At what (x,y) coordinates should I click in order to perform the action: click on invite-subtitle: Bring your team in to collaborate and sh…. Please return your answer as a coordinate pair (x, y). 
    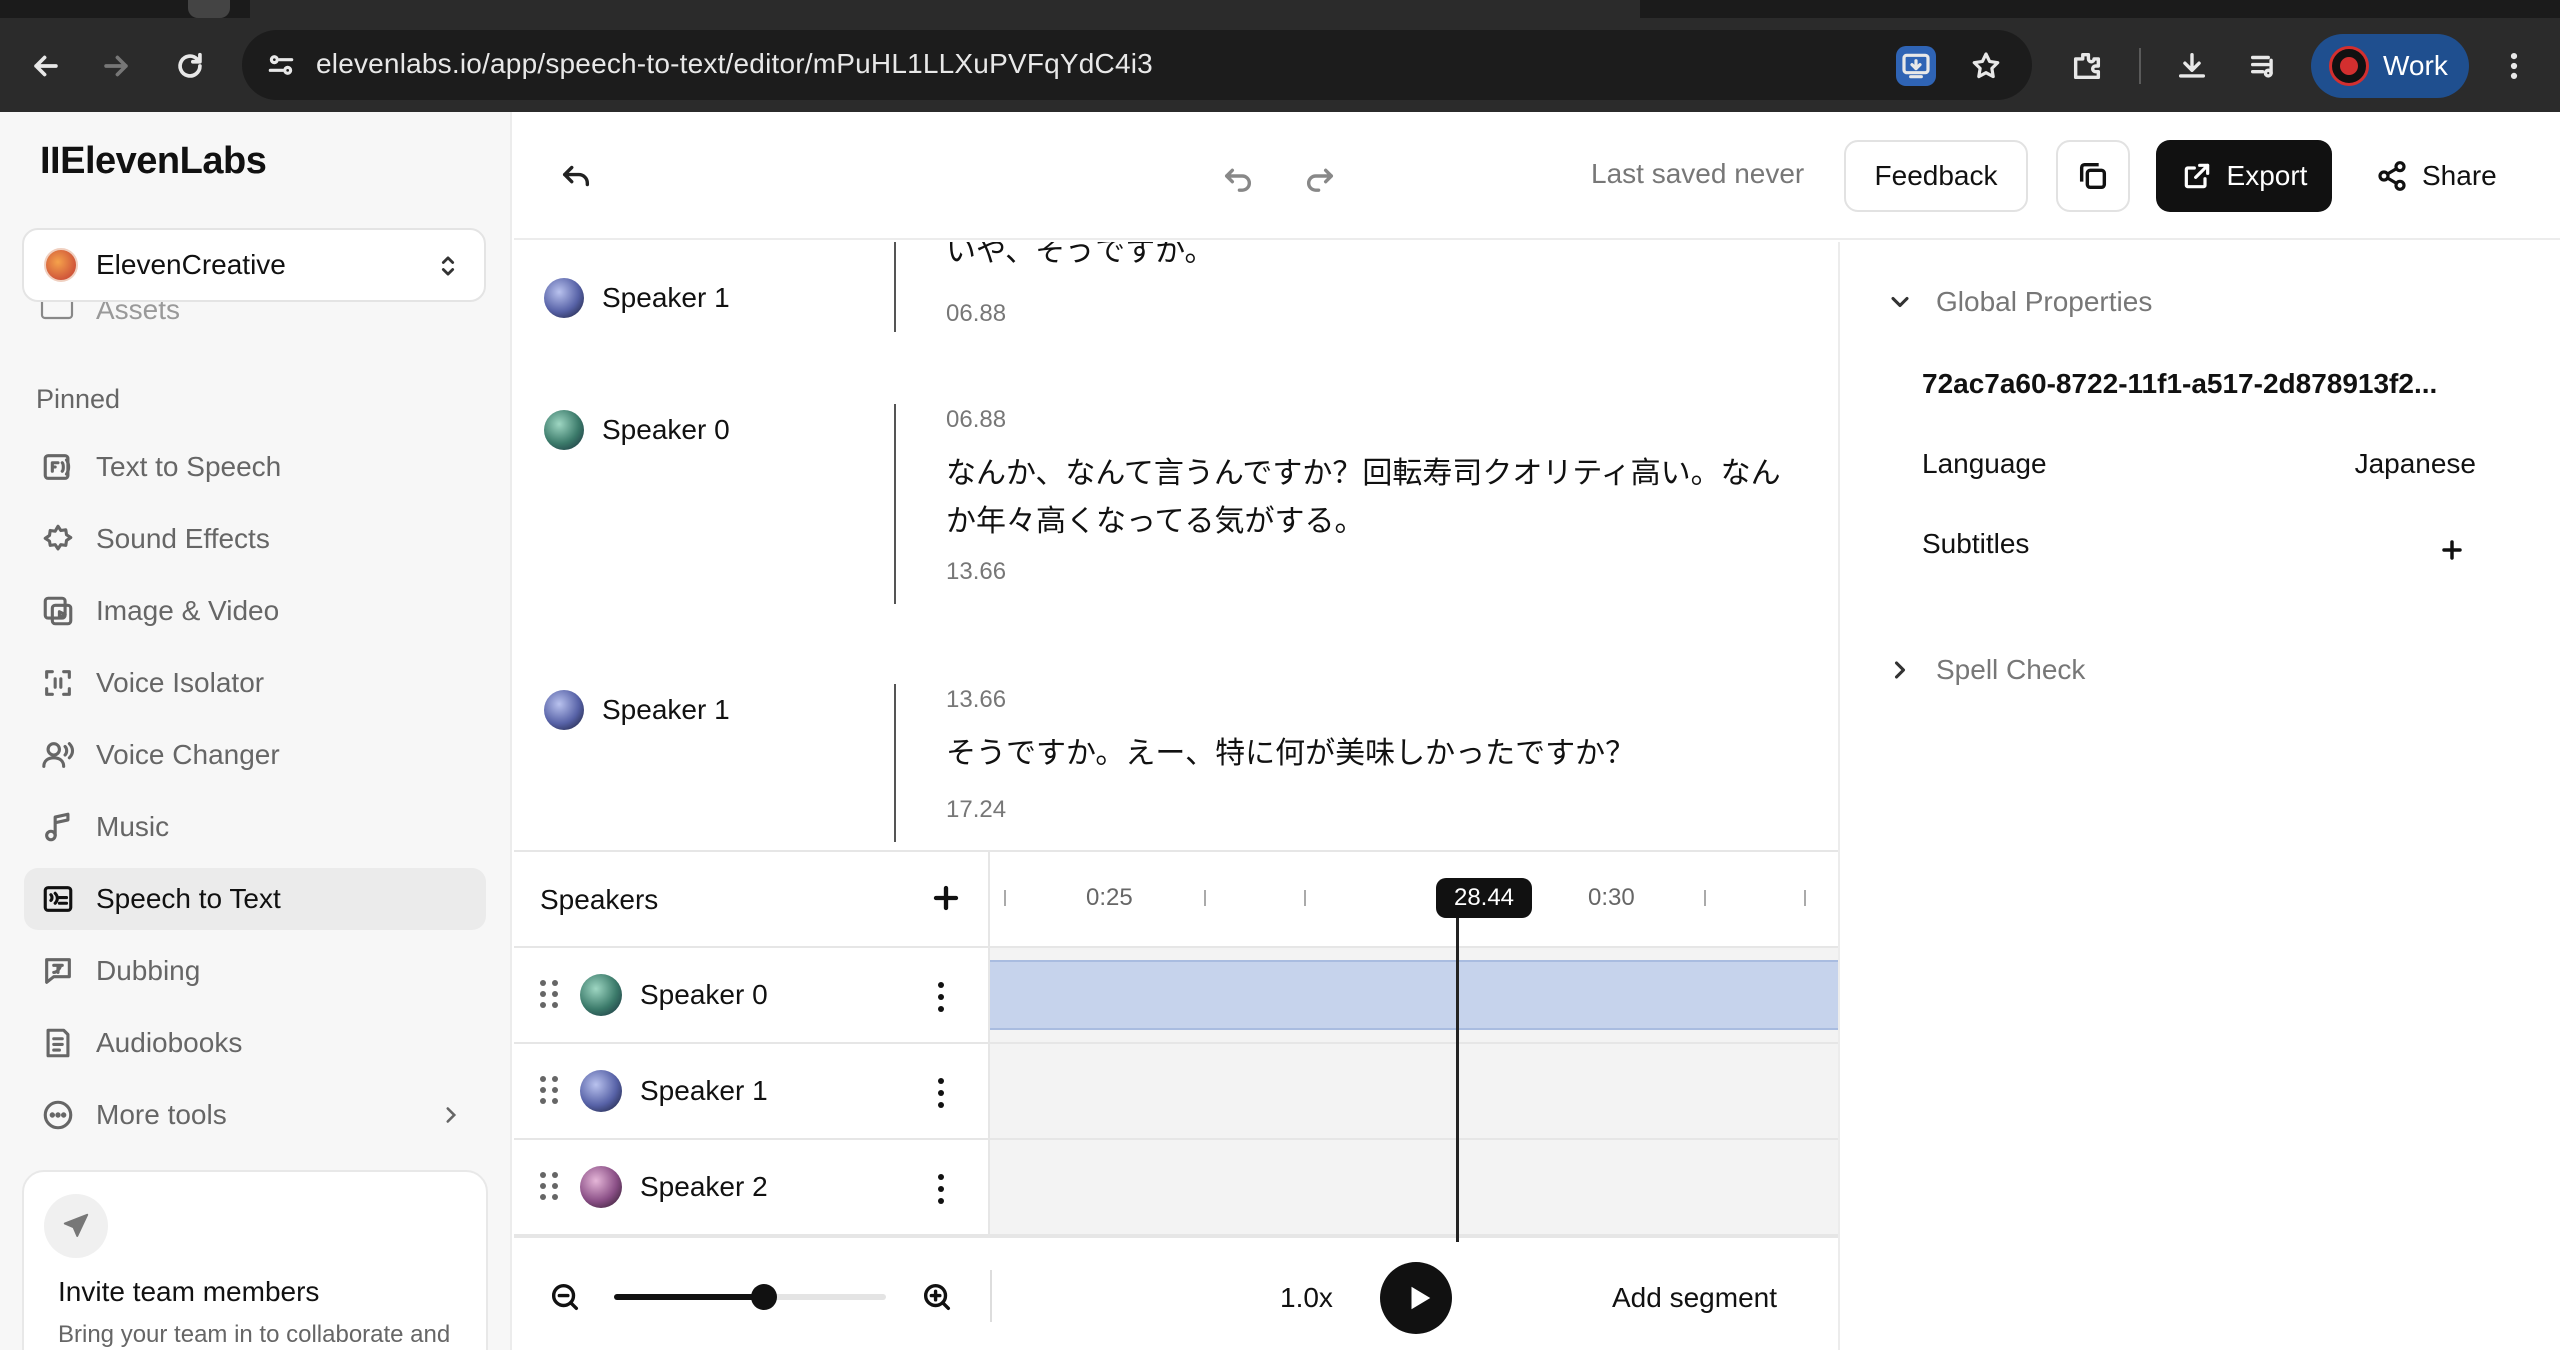
    Looking at the image, I should click on (254, 1334).